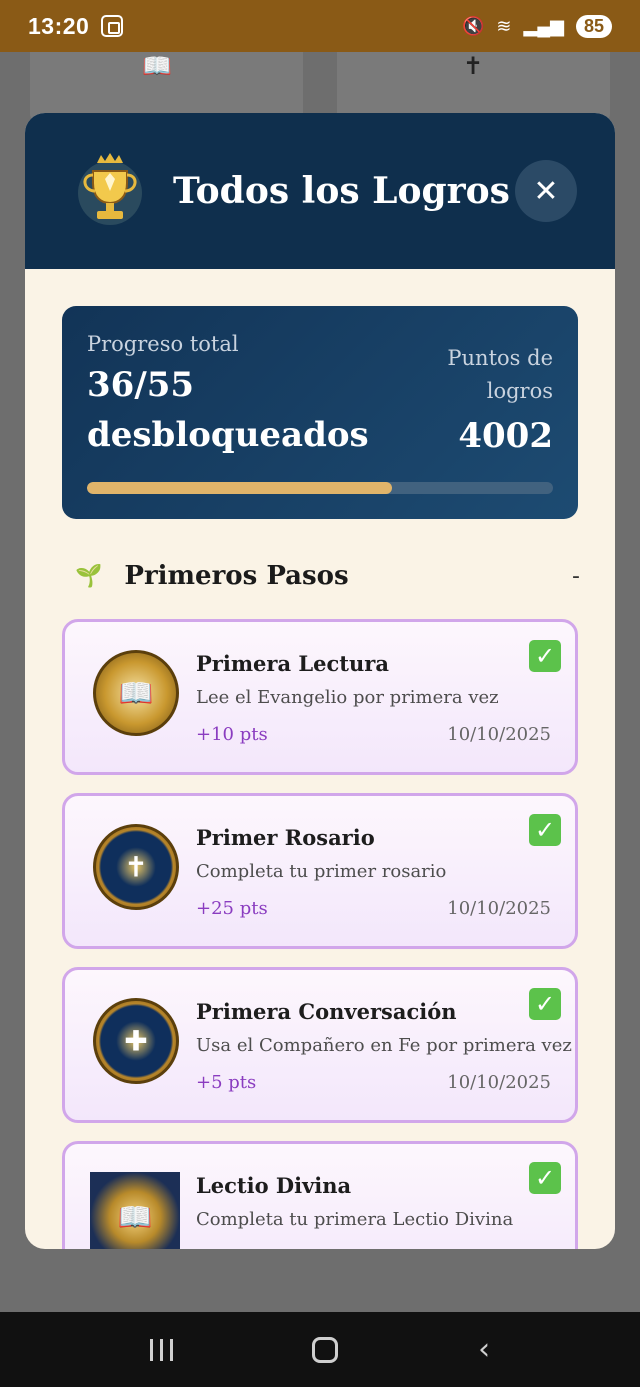 This screenshot has height=1387, width=640. I want to click on status-icons: 🔇 ≋ ▂▄▆ 85, so click(537, 26).